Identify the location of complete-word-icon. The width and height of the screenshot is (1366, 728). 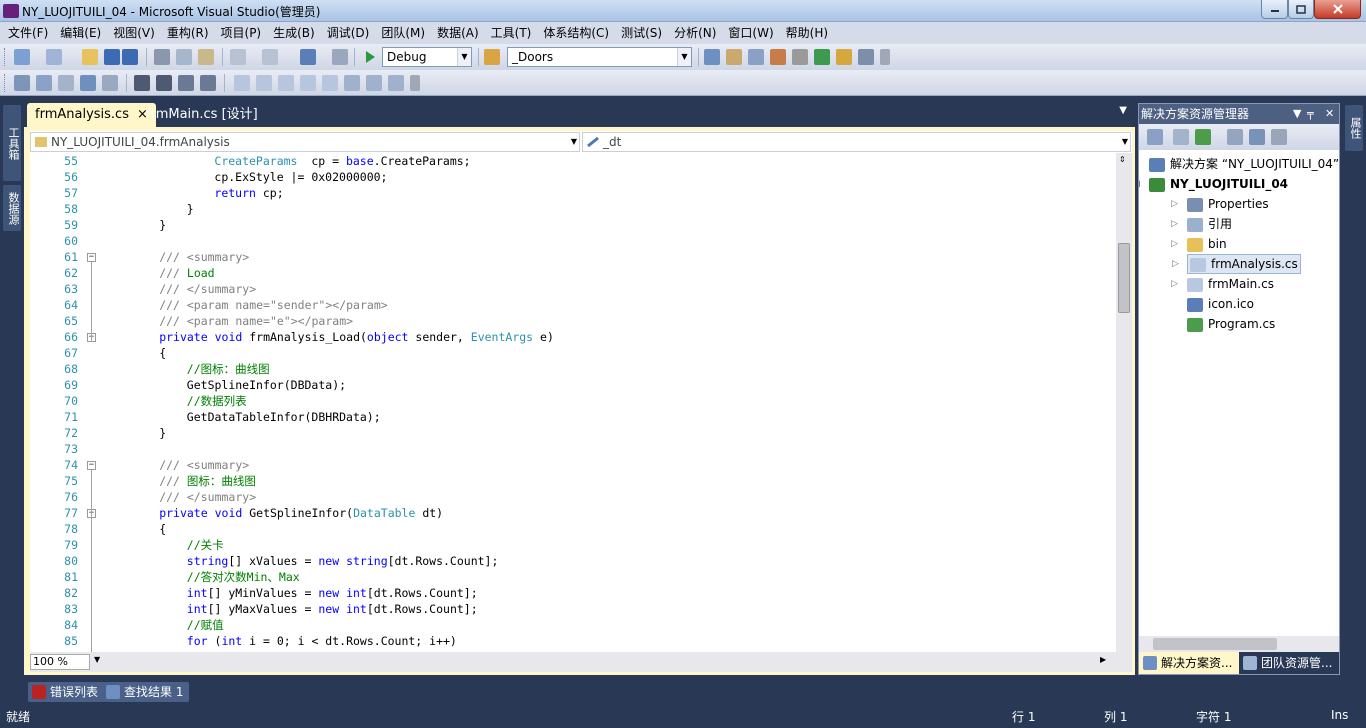
(88, 83).